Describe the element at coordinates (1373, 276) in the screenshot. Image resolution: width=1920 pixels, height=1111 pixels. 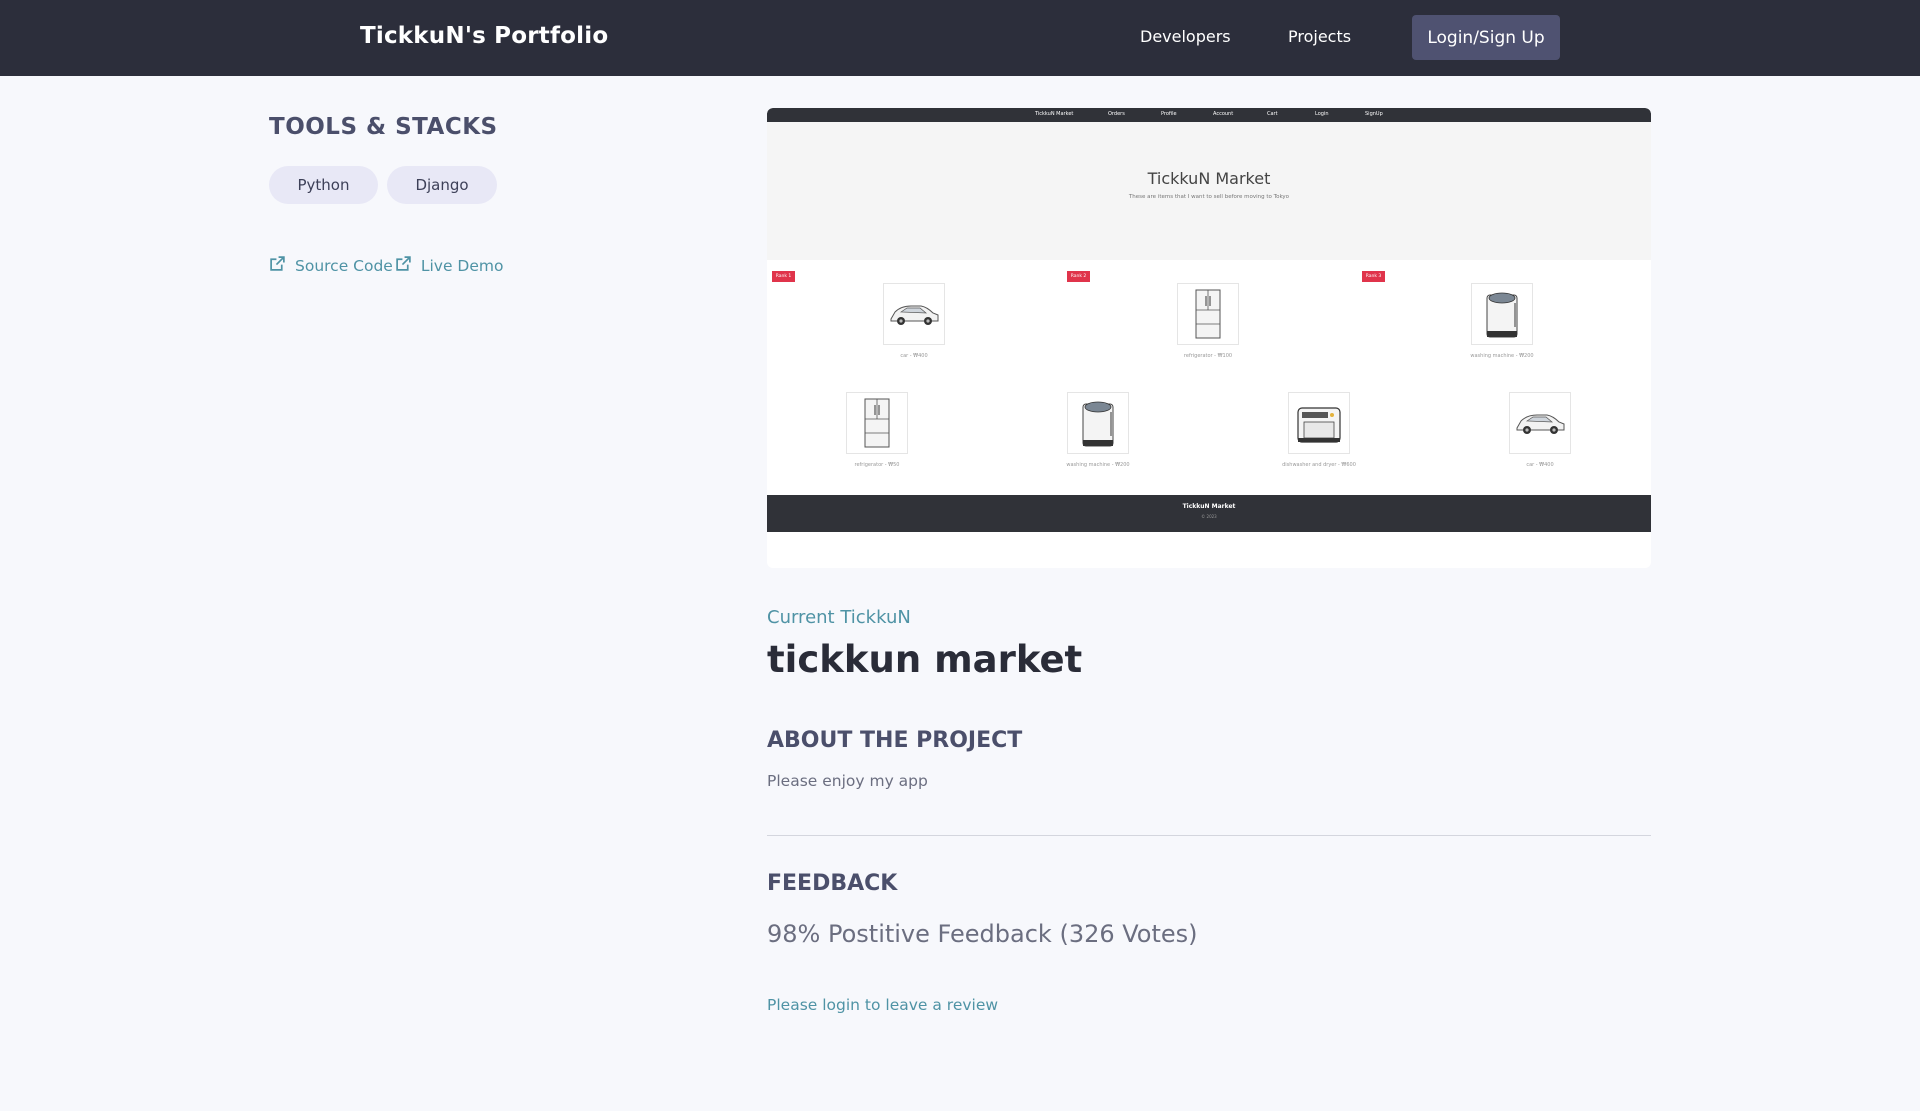
I see `preview-rank-badge: Rank 3` at that location.